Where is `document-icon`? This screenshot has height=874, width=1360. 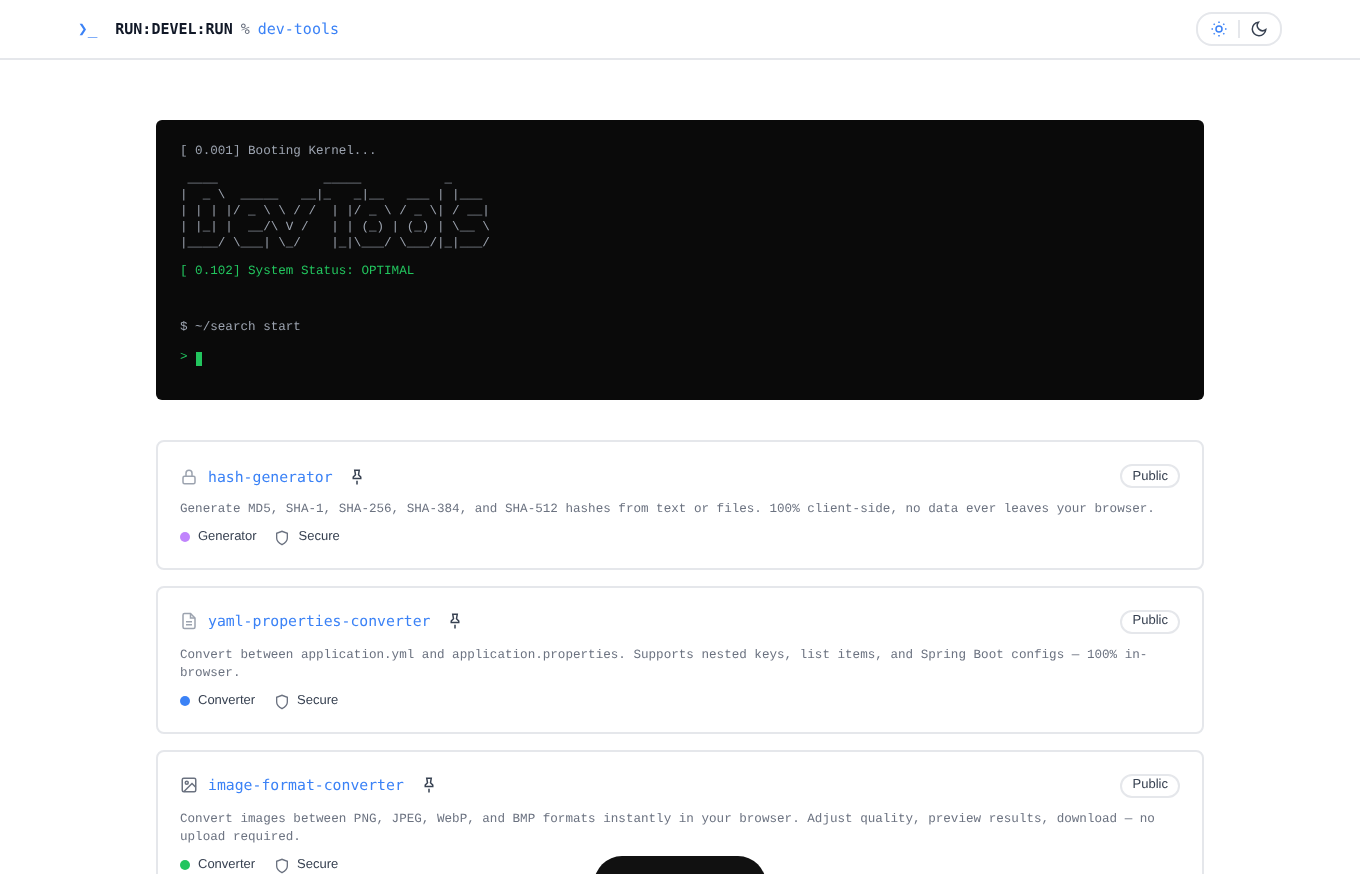
document-icon is located at coordinates (189, 621).